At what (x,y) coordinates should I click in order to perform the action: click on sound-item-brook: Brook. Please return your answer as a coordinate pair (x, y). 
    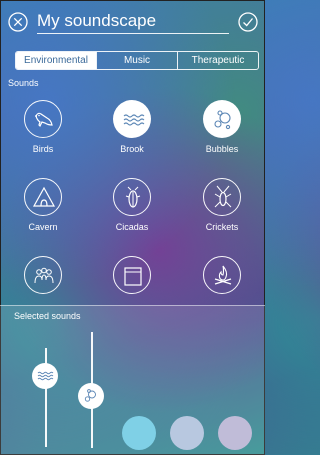
    Looking at the image, I should click on (132, 135).